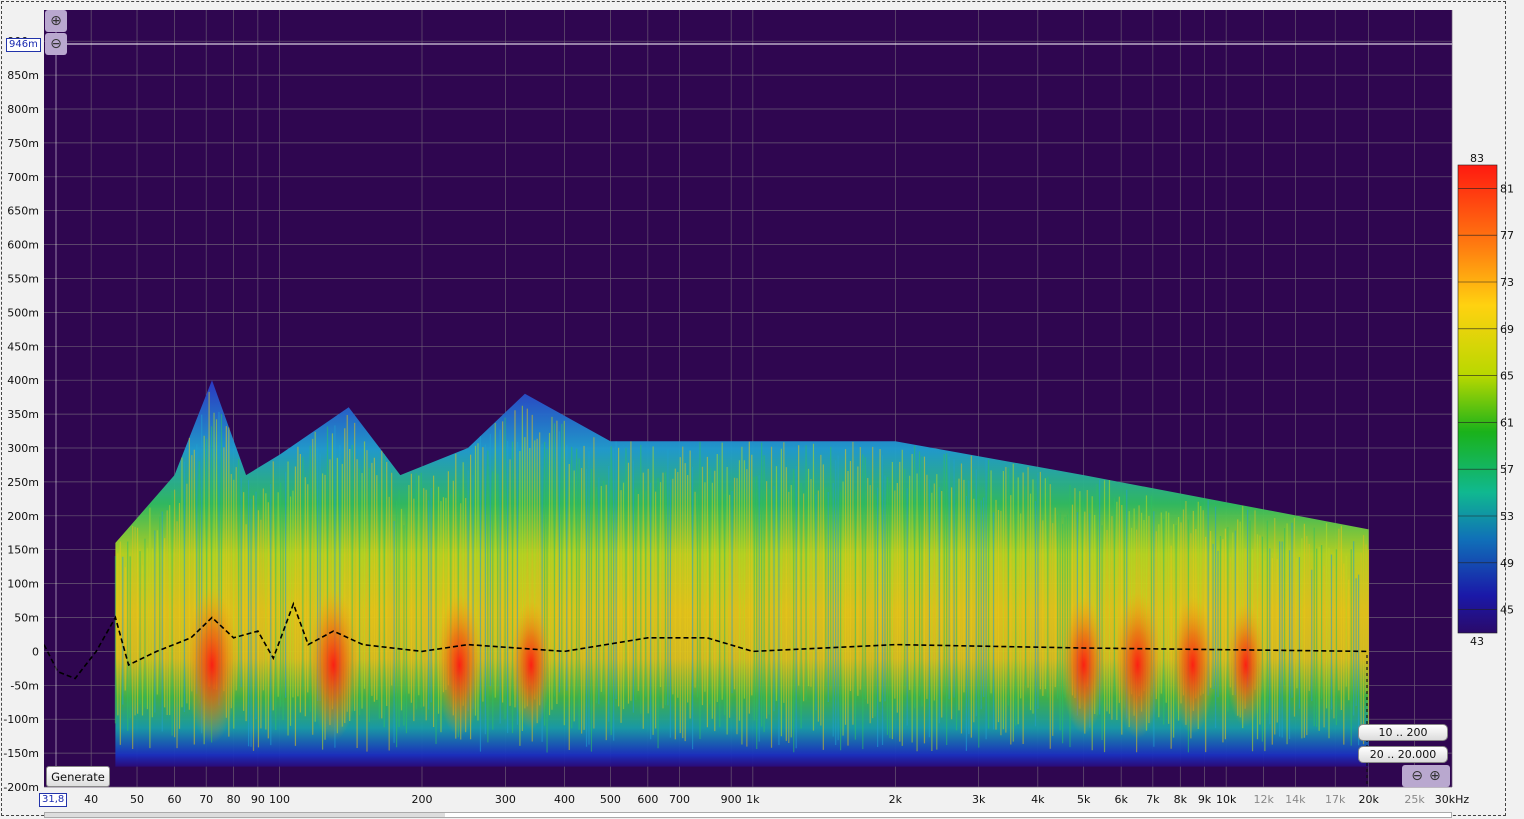 This screenshot has height=819, width=1524. I want to click on x-tick-label: 7k, so click(1153, 799).